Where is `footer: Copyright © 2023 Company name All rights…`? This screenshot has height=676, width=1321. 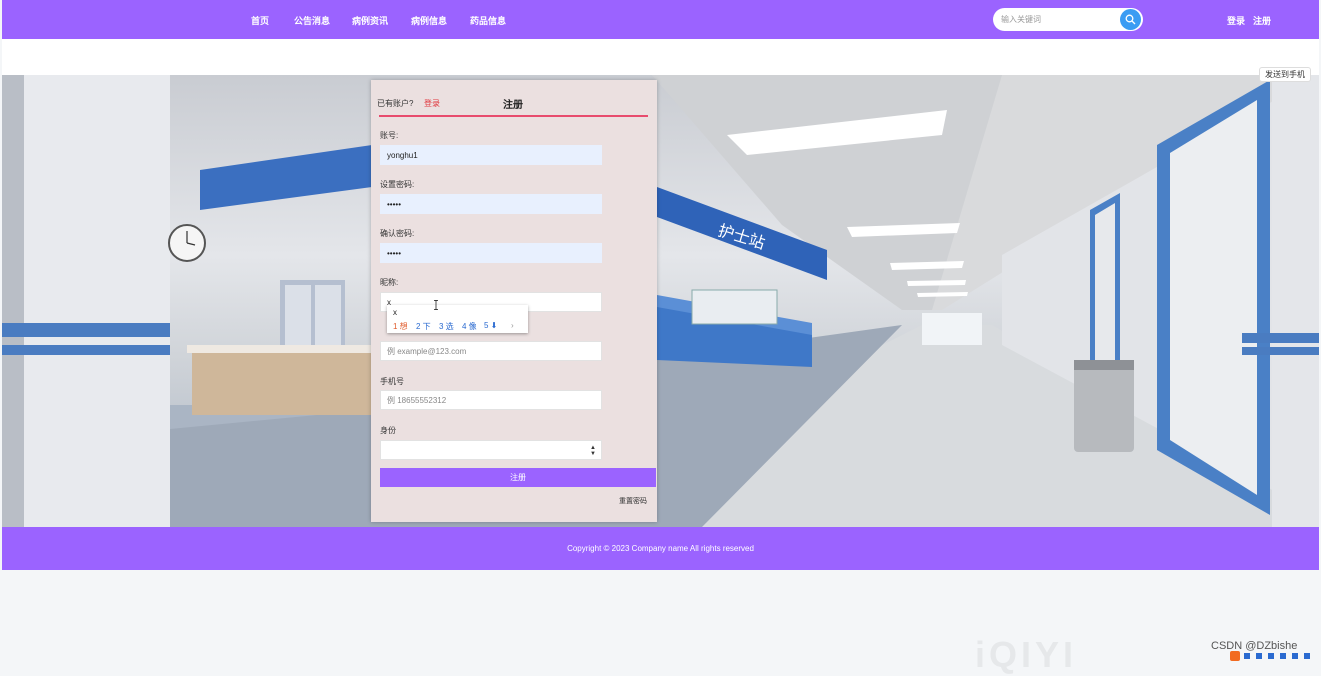 footer: Copyright © 2023 Company name All rights… is located at coordinates (660, 548).